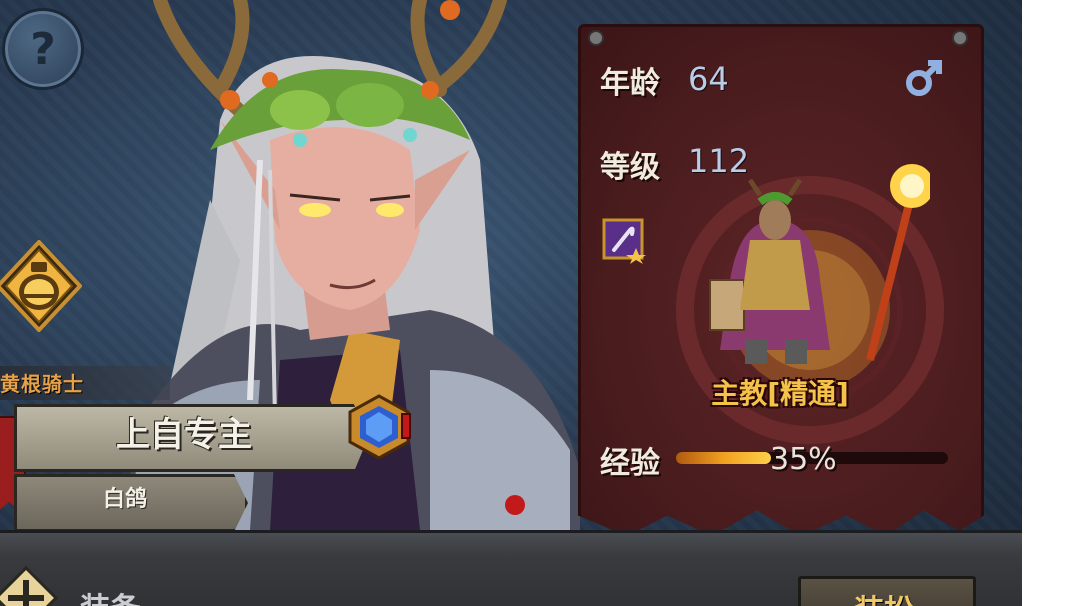 The height and width of the screenshot is (606, 1080). What do you see at coordinates (29, 586) in the screenshot?
I see `plus-icon` at bounding box center [29, 586].